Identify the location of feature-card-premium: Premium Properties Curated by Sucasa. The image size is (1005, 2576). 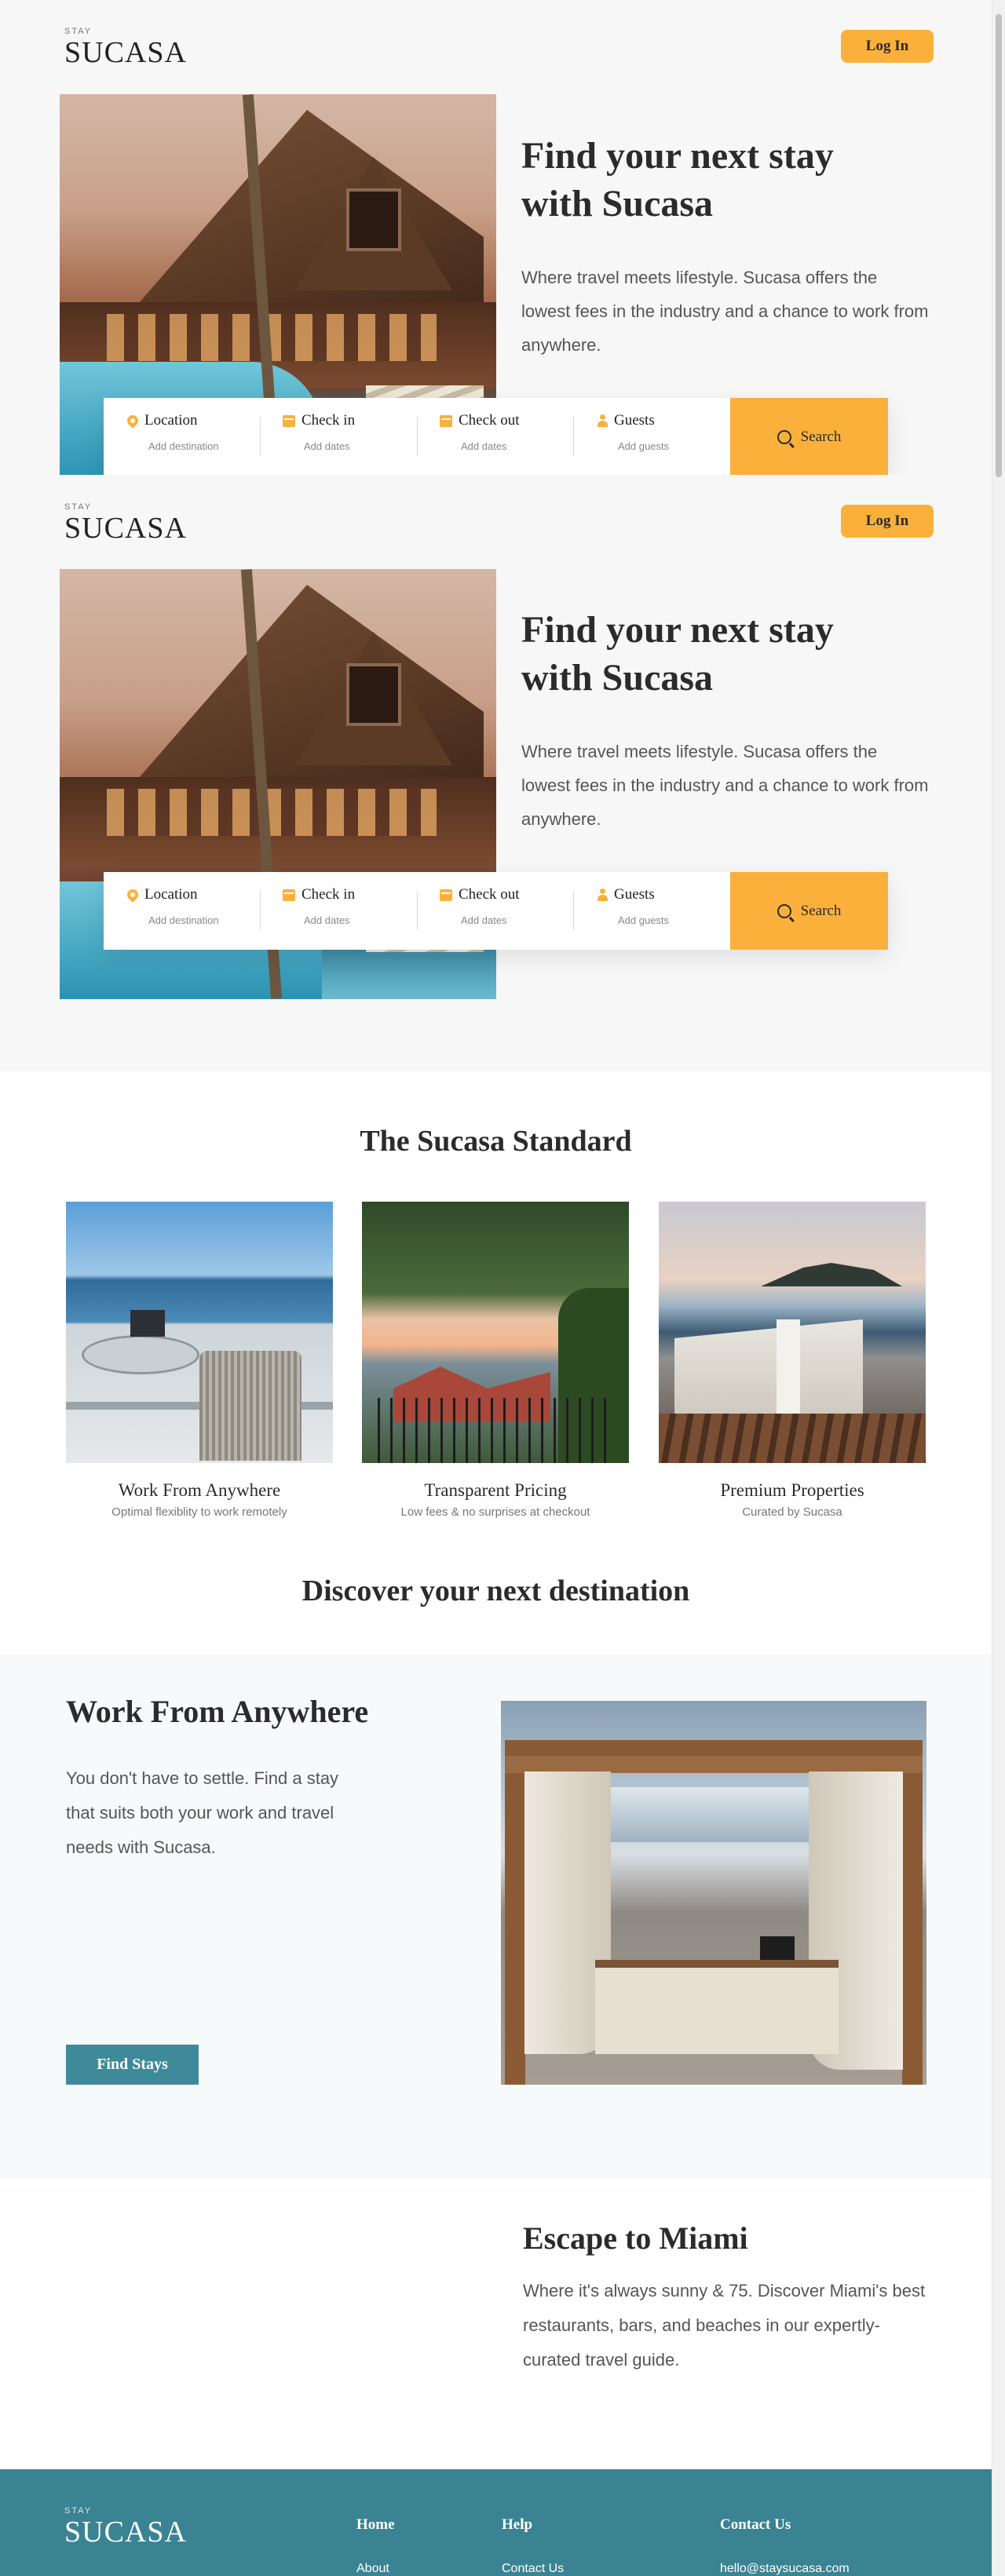
(792, 1360).